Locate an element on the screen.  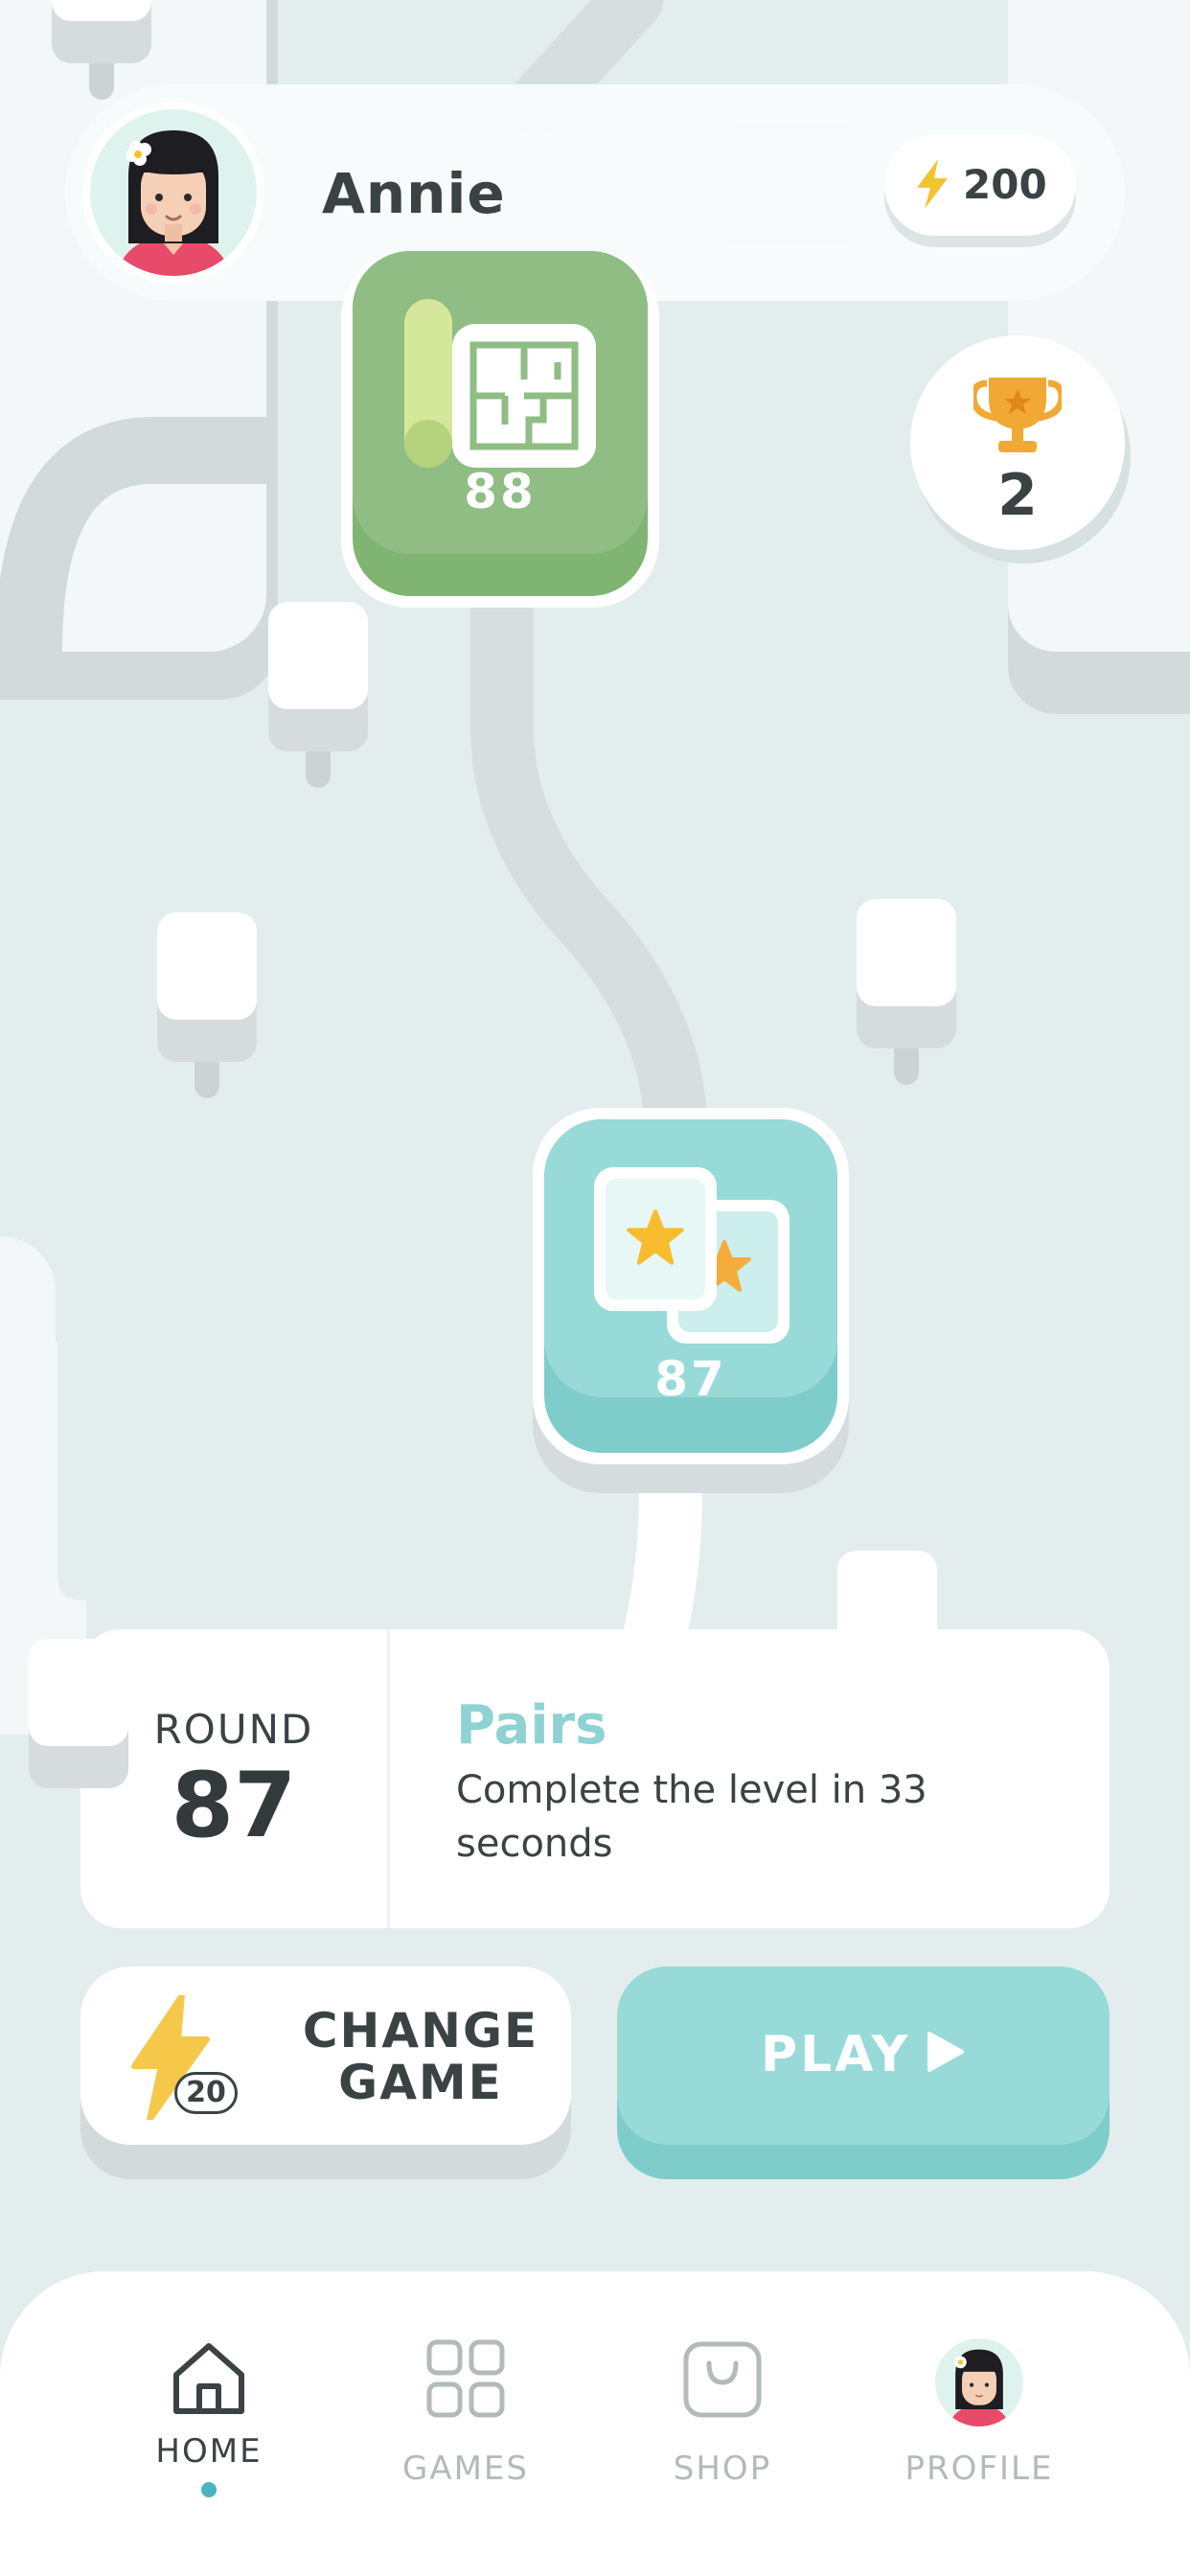
trophy-button: 2 is located at coordinates (1017, 443).